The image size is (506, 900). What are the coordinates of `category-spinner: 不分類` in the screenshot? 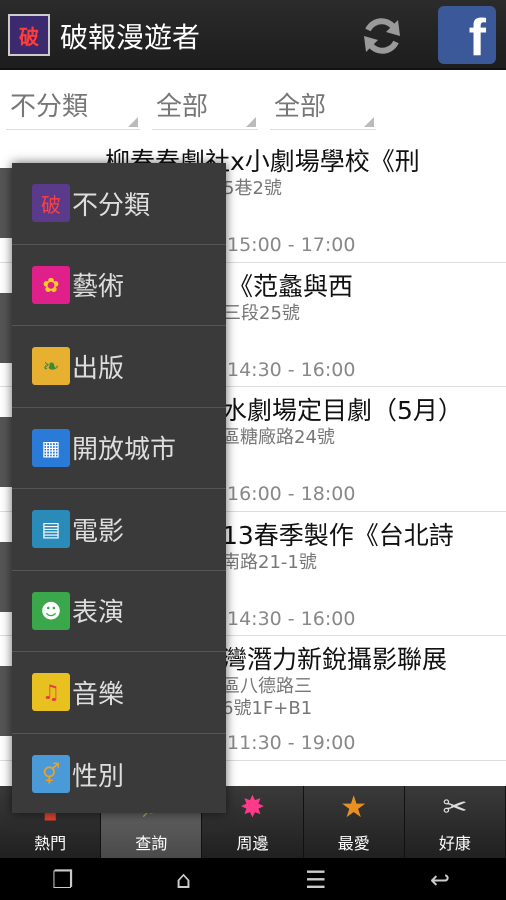 It's located at (73, 108).